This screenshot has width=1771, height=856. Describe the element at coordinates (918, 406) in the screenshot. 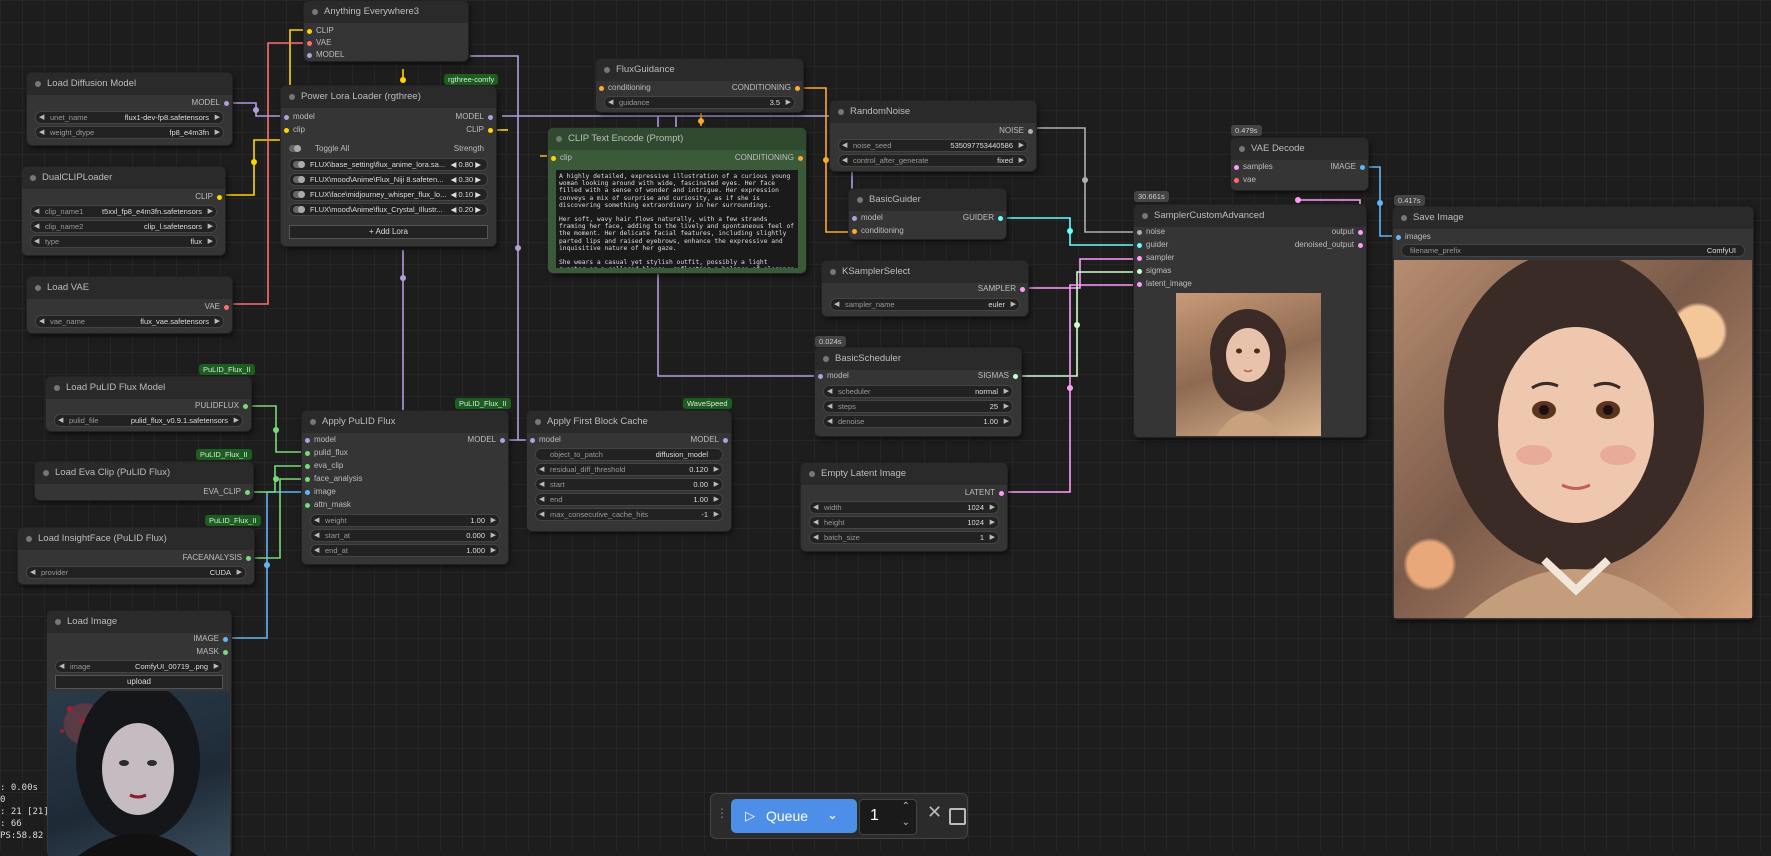

I see `steps-number: steps 25` at that location.